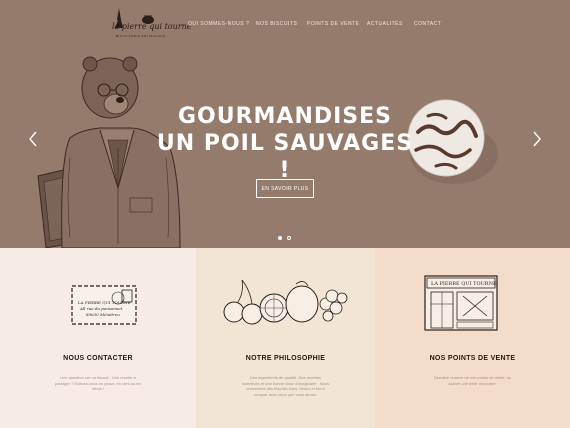  Describe the element at coordinates (333, 24) in the screenshot. I see `nav-item-points-de-vente: POINTS DE VENTE` at that location.